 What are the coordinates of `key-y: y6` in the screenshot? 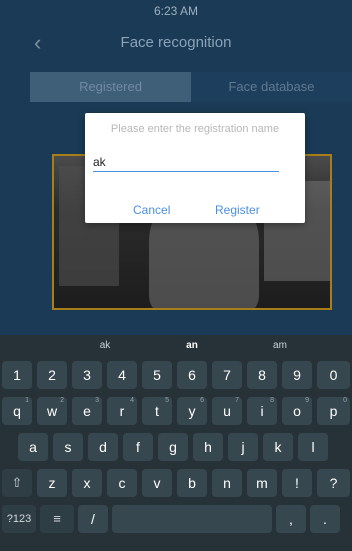 It's located at (192, 411).